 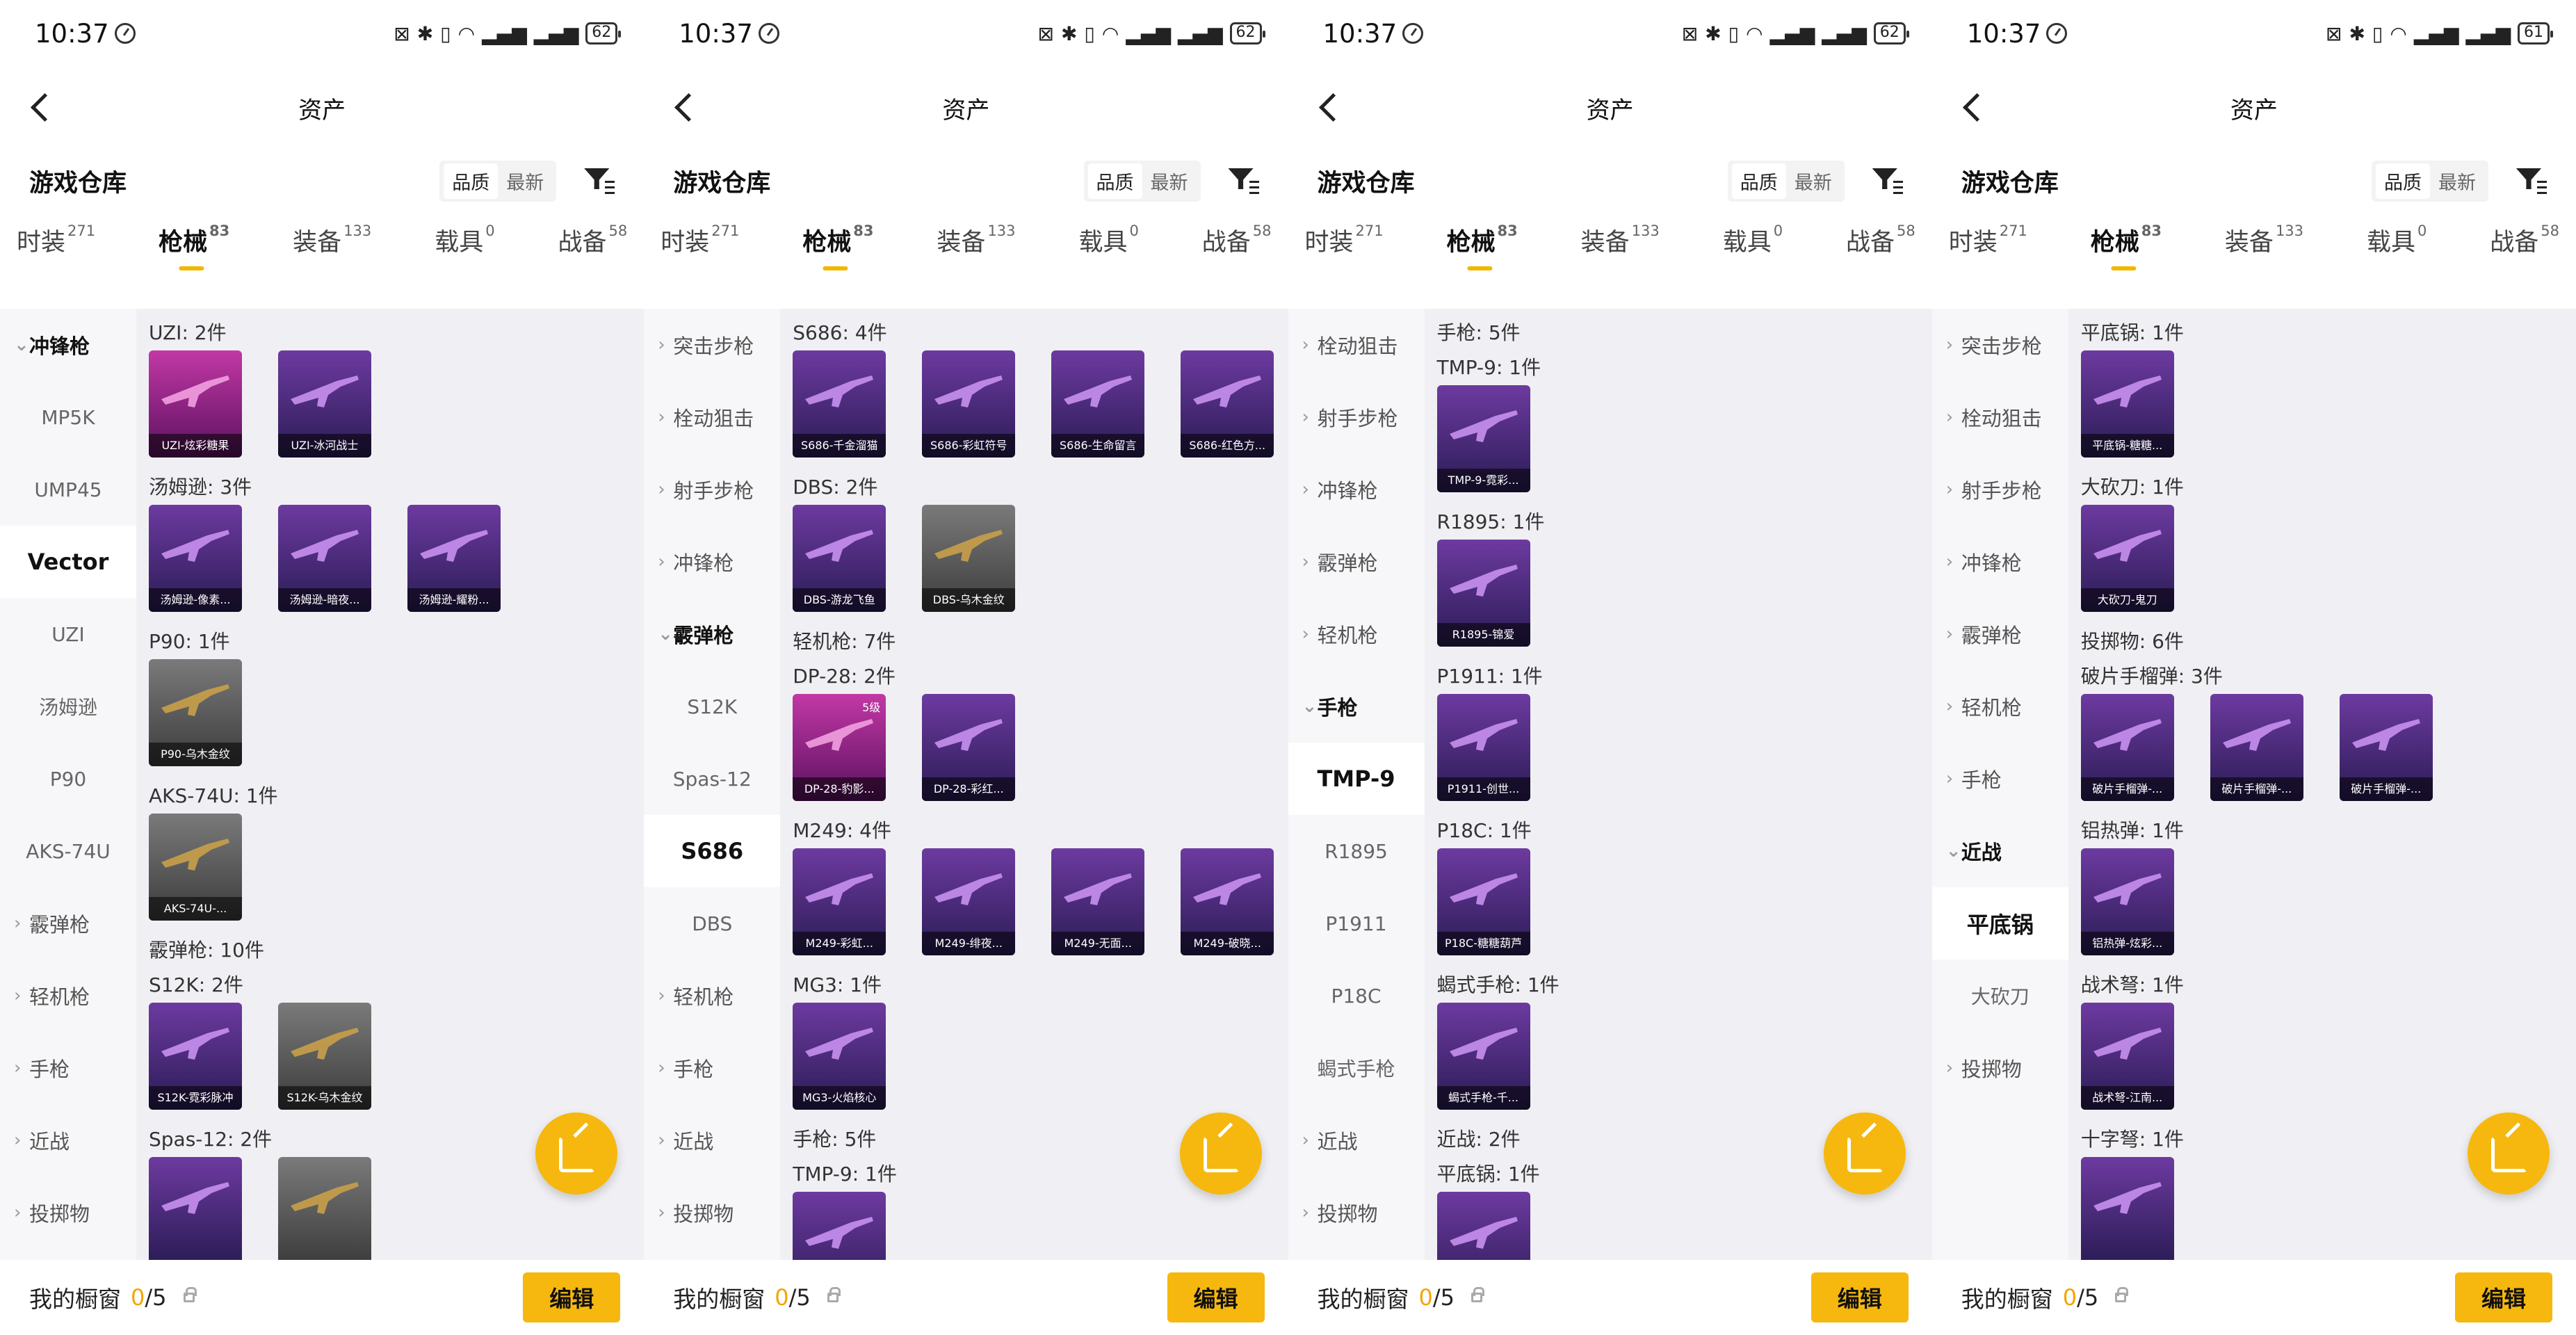 What do you see at coordinates (1356, 562) in the screenshot?
I see `side-item-3: › 霰弹枪` at bounding box center [1356, 562].